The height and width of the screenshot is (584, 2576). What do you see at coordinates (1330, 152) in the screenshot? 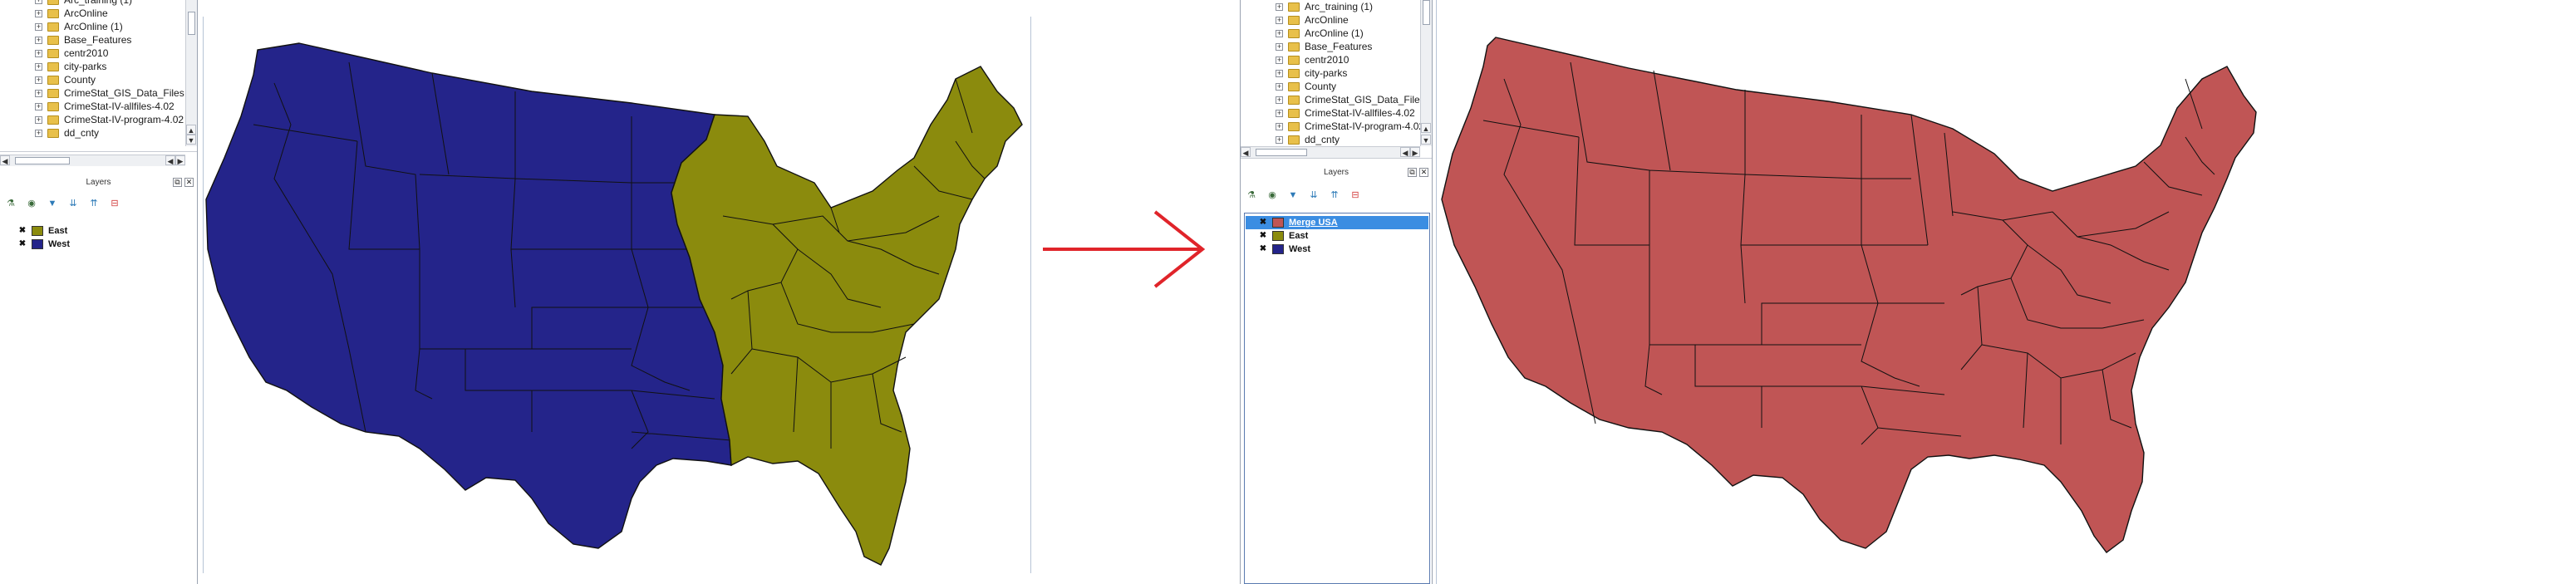
I see `after-tree-horizontal-scrollbar: ◀ ◀ ▶` at bounding box center [1330, 152].